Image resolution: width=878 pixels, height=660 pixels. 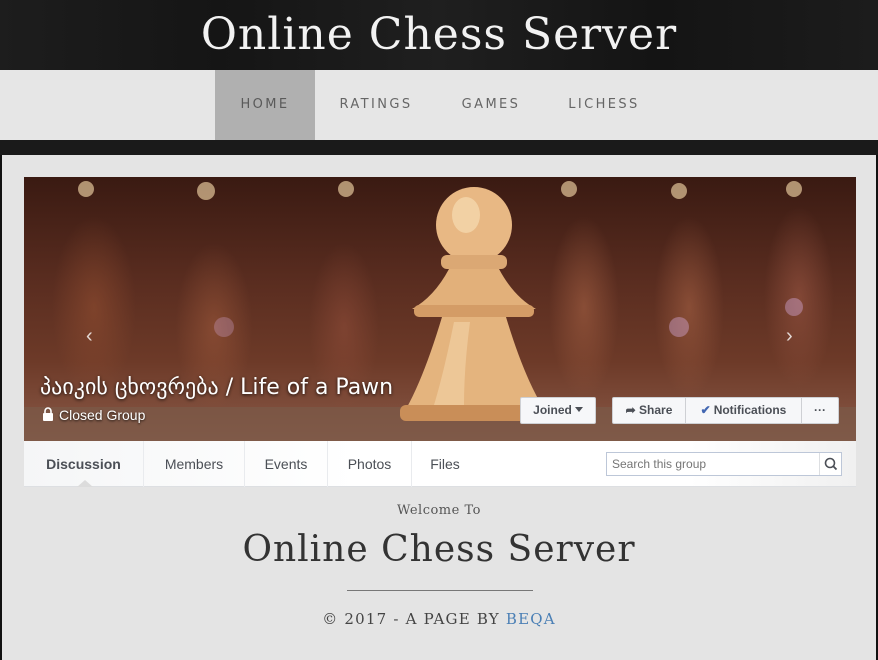 I want to click on search-icon, so click(x=831, y=464).